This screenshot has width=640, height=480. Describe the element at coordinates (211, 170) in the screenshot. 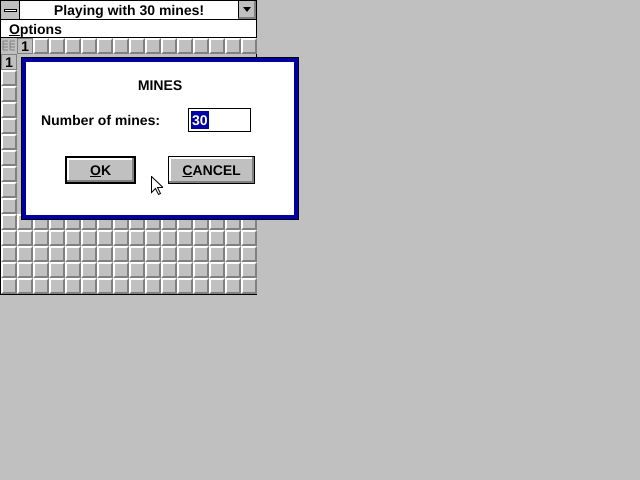

I see `dialog-button: CANCEL` at that location.